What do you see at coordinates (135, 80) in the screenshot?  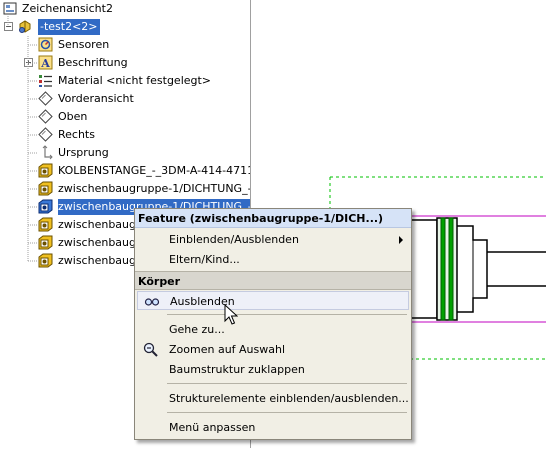 I see `tree-item-label: Material <nicht festgelegt>` at bounding box center [135, 80].